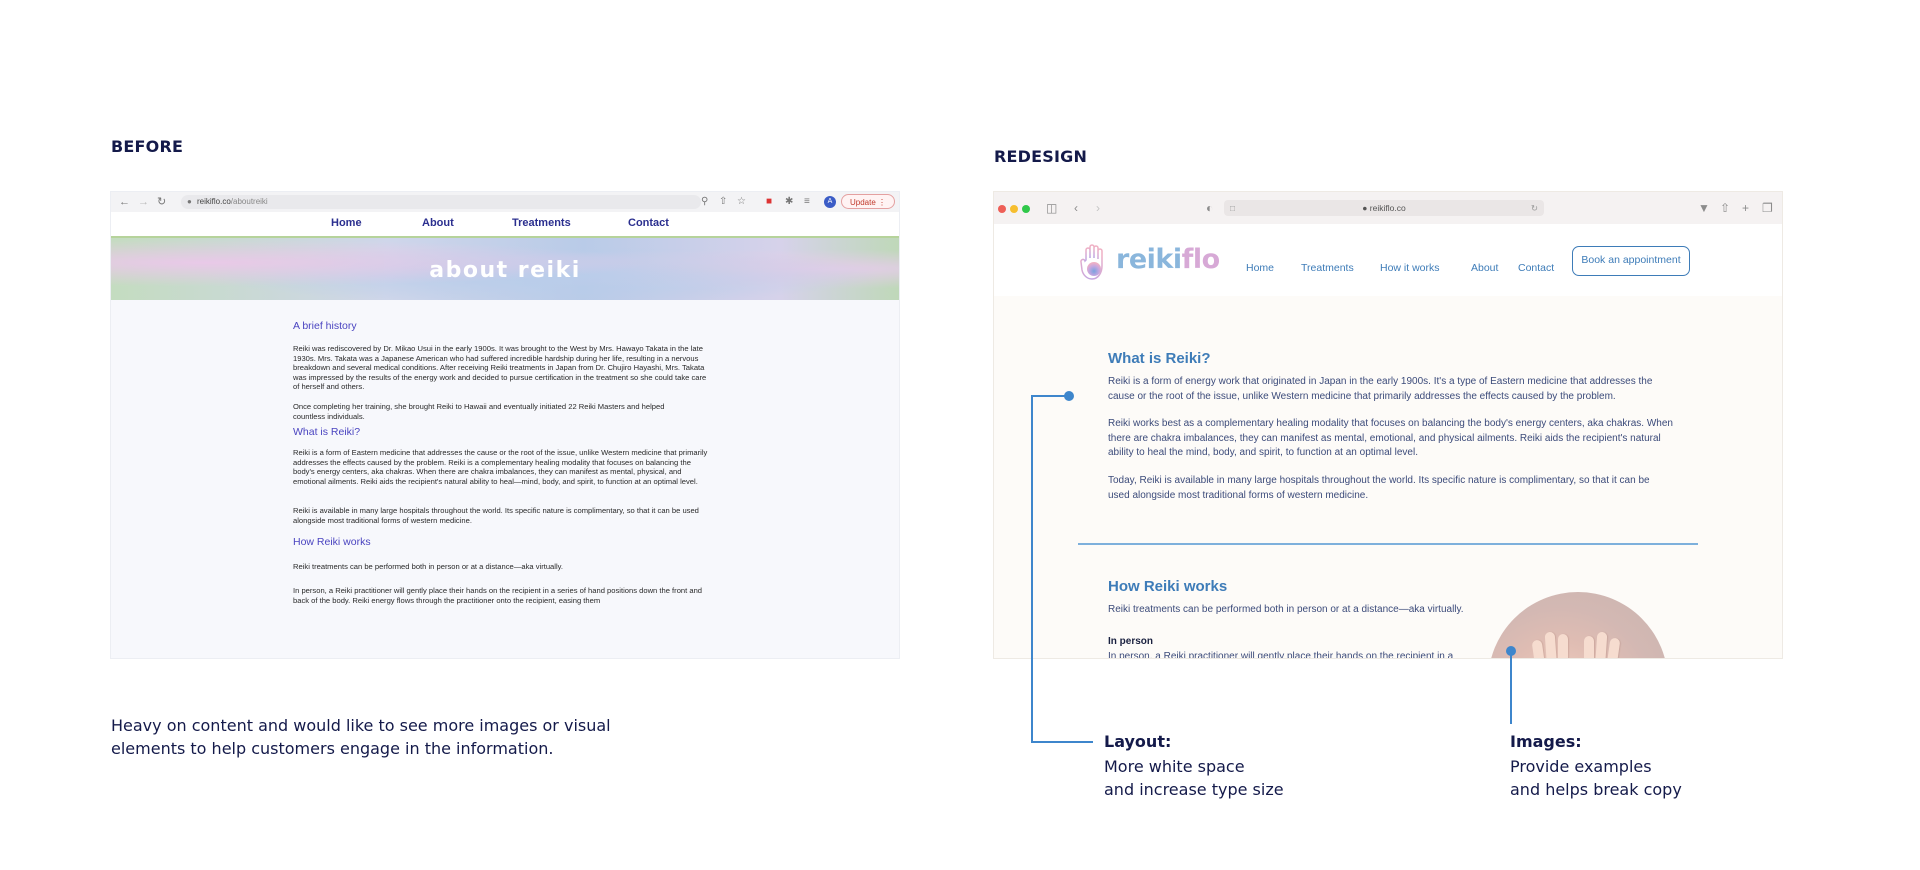 This screenshot has height=870, width=1920. Describe the element at coordinates (1002, 209) in the screenshot. I see `close-dot-icon` at that location.